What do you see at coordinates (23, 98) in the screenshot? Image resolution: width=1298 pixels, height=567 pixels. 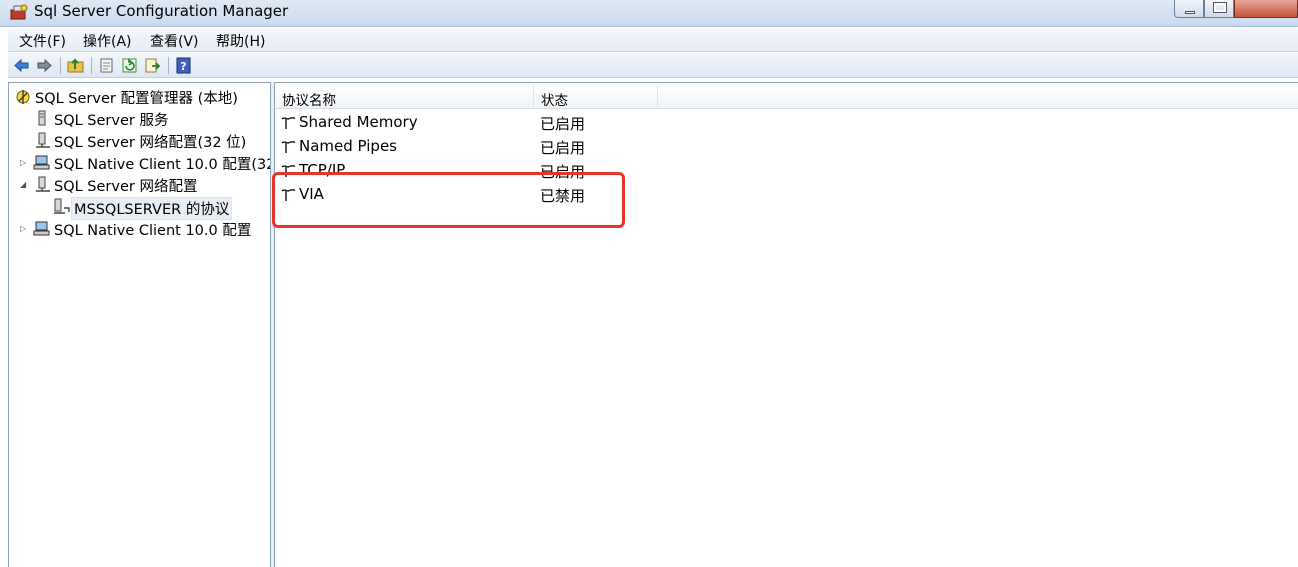 I see `config-manager-icon` at bounding box center [23, 98].